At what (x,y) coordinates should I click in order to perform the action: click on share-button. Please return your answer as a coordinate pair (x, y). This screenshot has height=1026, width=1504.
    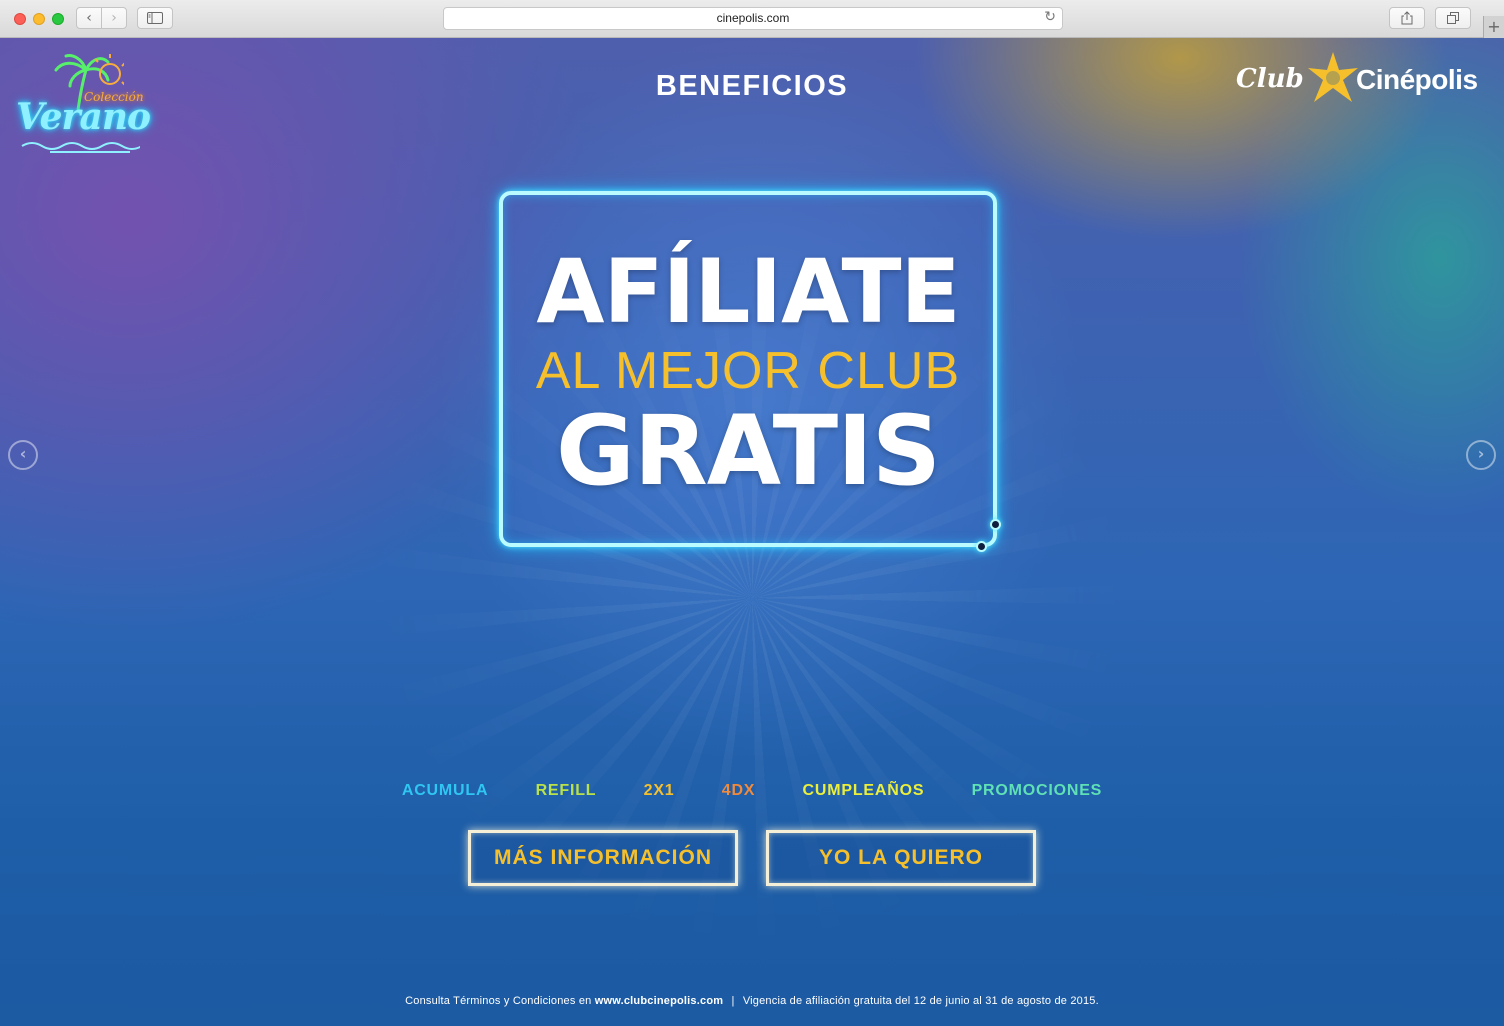
    Looking at the image, I should click on (1407, 18).